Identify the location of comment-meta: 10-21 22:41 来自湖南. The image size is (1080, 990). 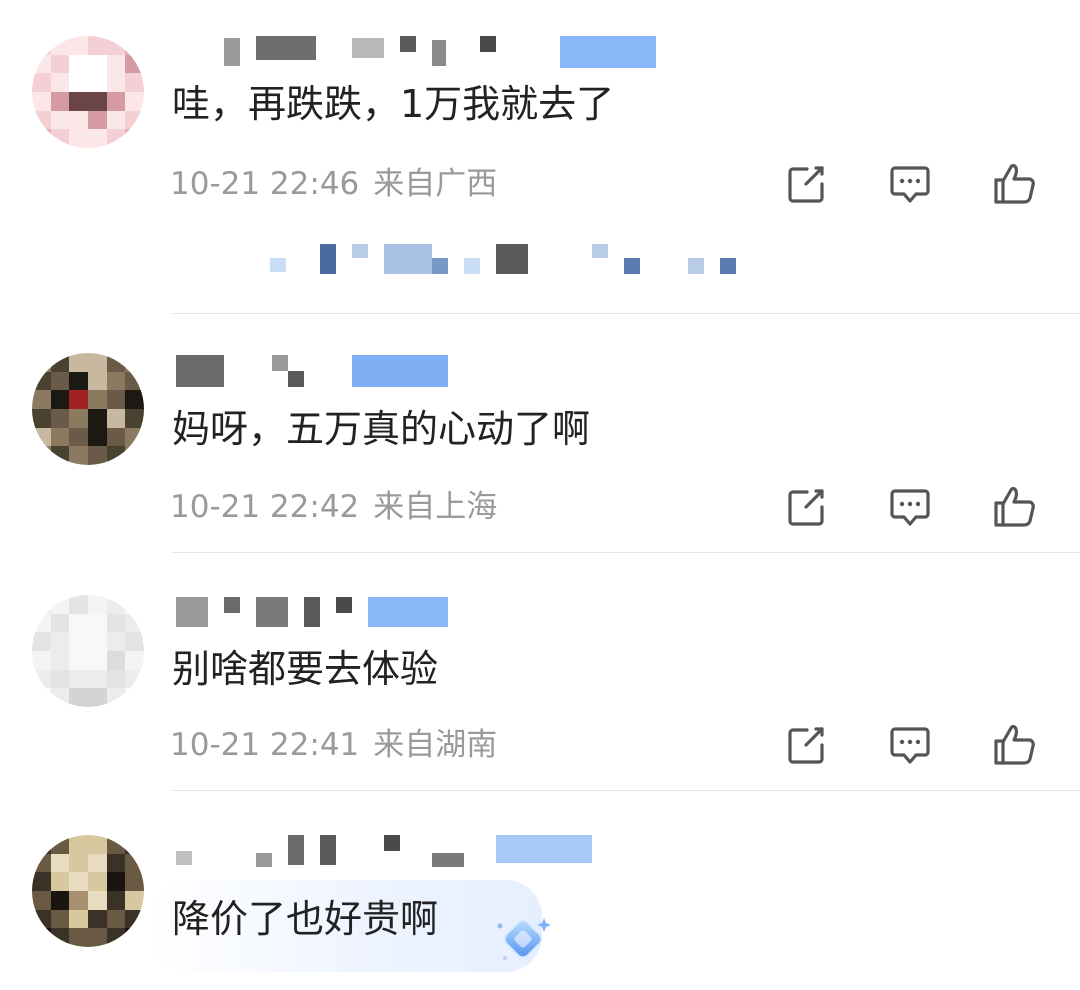
(333, 745).